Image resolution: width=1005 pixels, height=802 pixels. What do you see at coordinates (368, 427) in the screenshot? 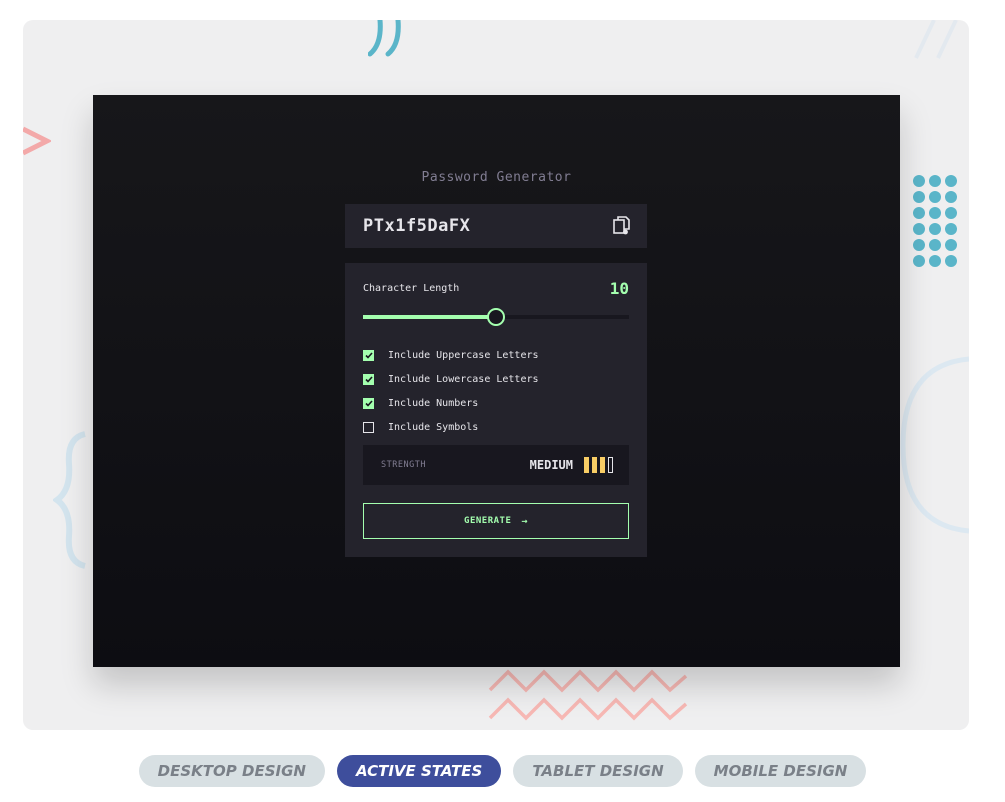
I see `symbols-checkbox` at bounding box center [368, 427].